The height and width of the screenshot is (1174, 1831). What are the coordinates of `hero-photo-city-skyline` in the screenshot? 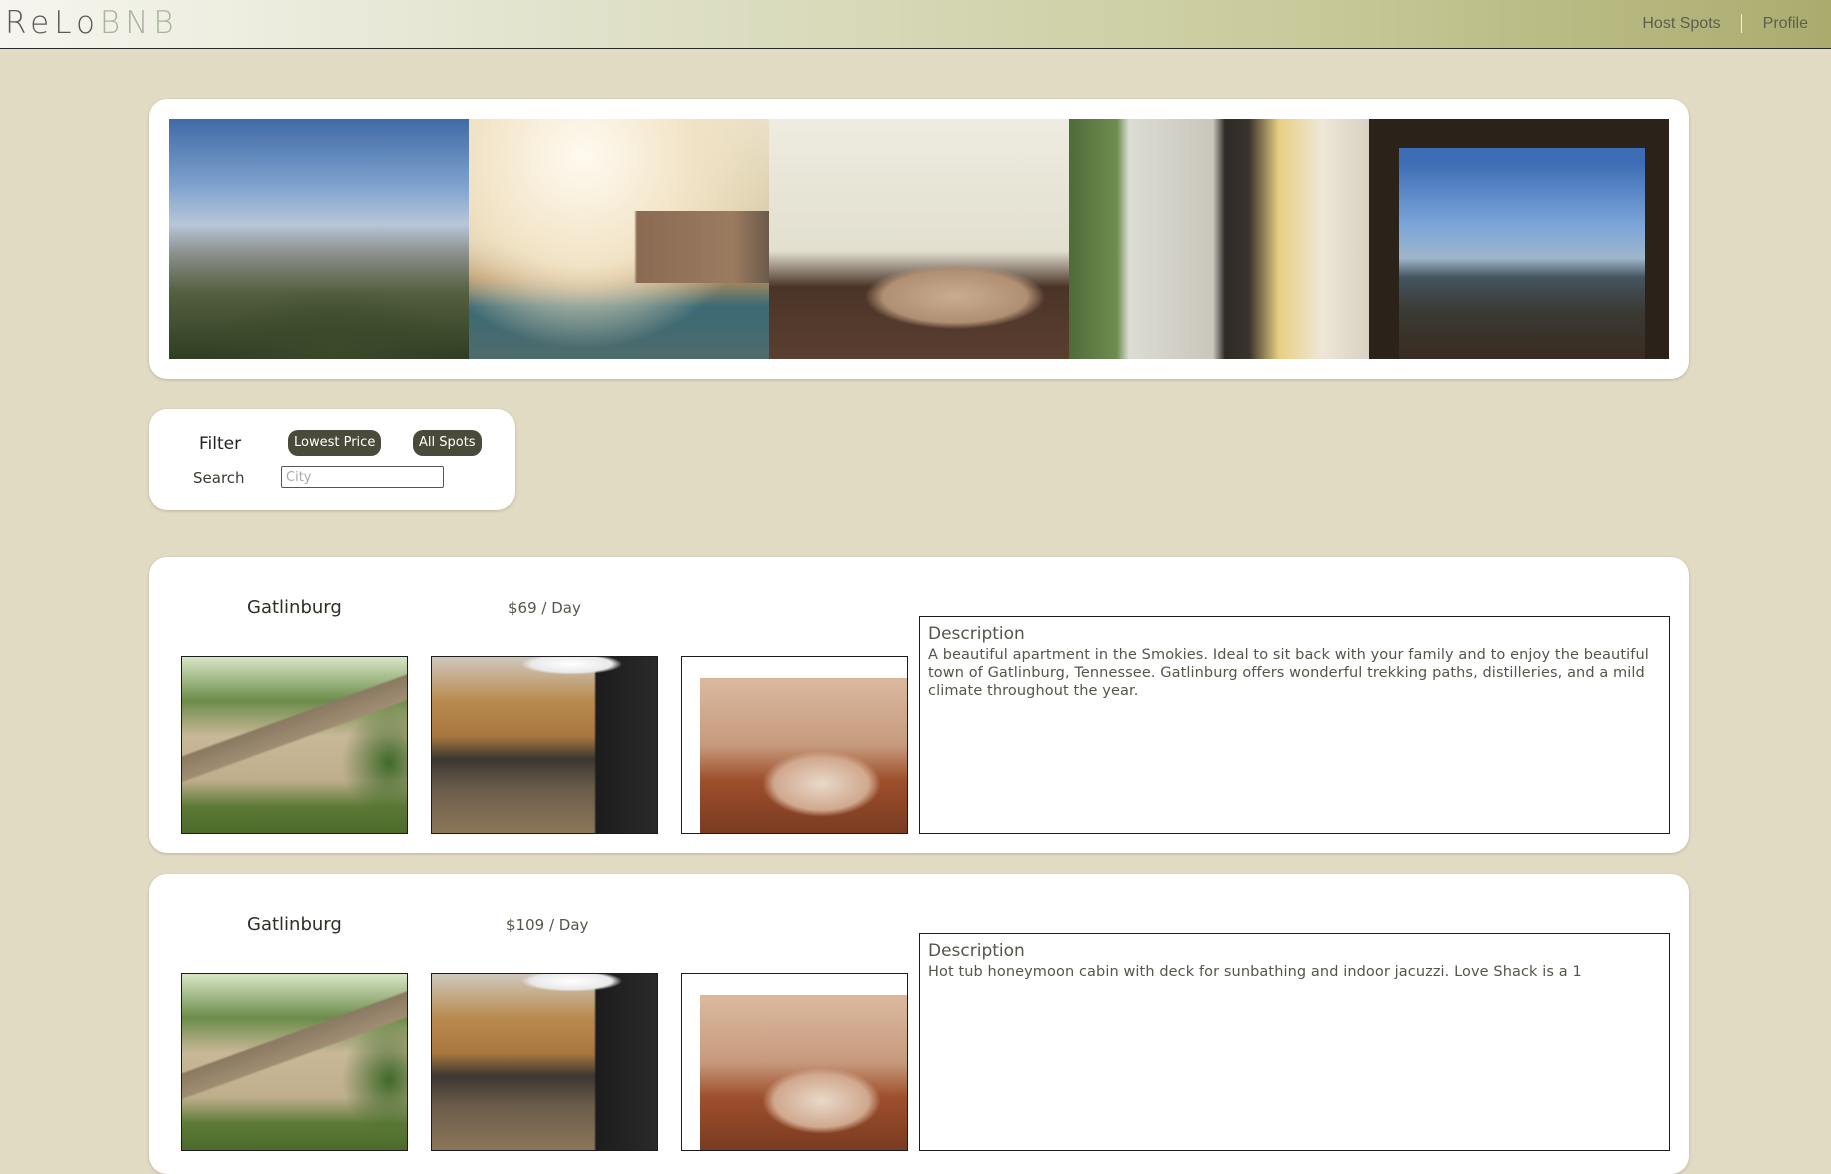 It's located at (319, 239).